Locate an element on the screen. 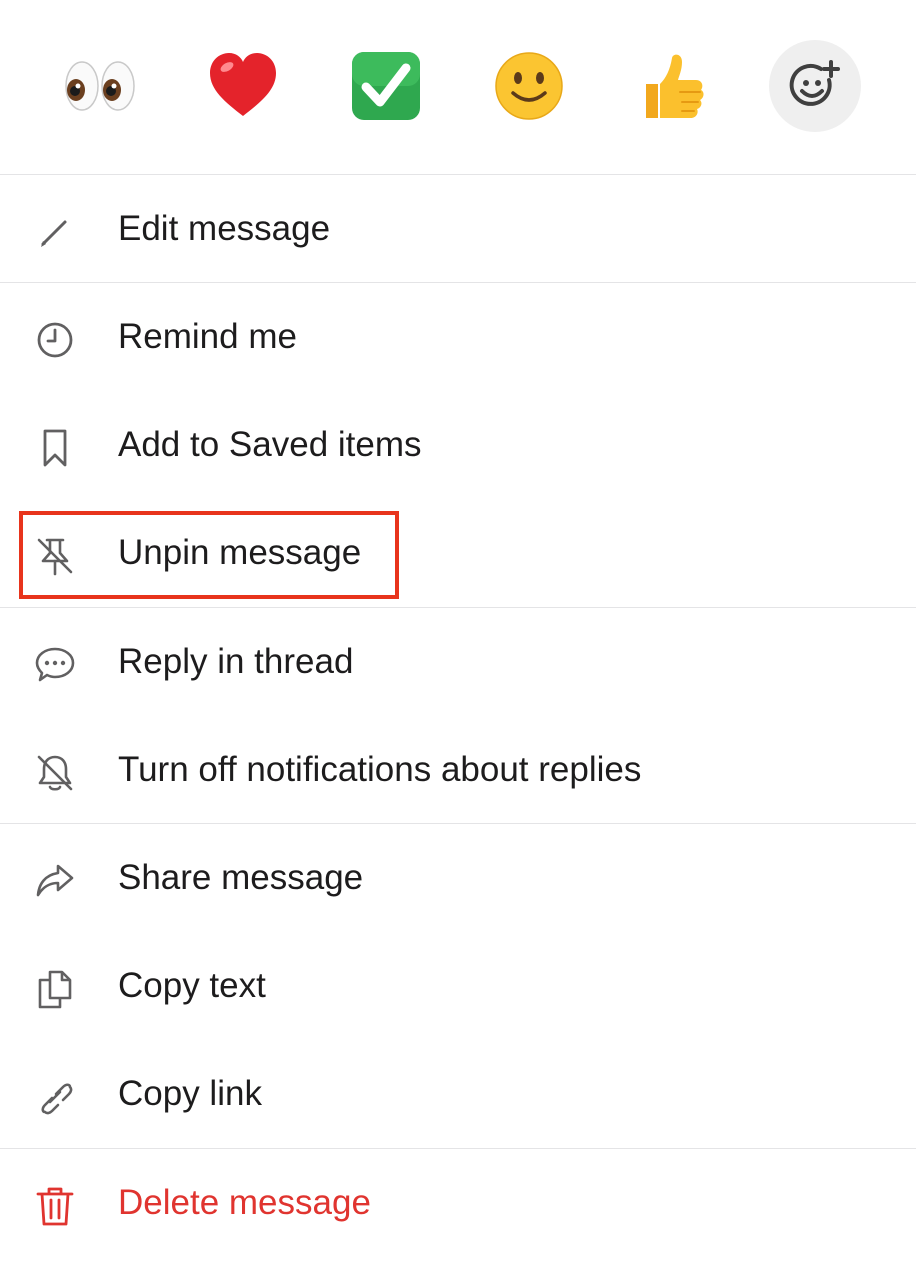  heart-reaction-button is located at coordinates (243, 86).